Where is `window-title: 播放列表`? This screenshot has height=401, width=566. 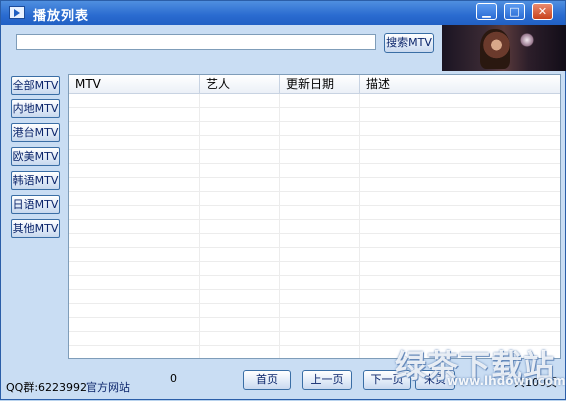 window-title: 播放列表 is located at coordinates (61, 16).